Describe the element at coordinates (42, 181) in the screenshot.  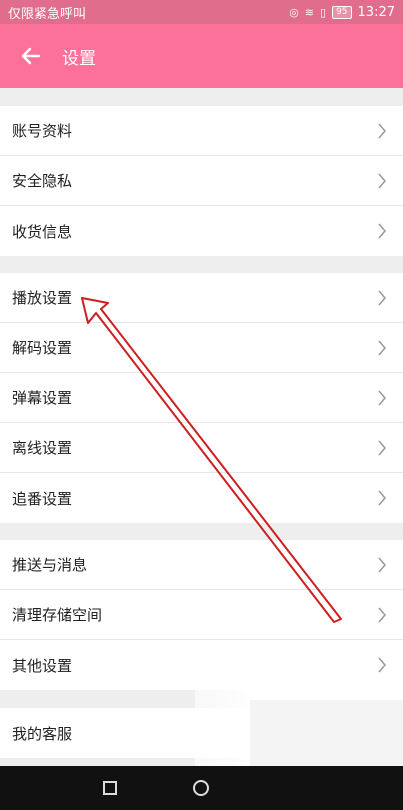
I see `row-label: 安全隐私` at that location.